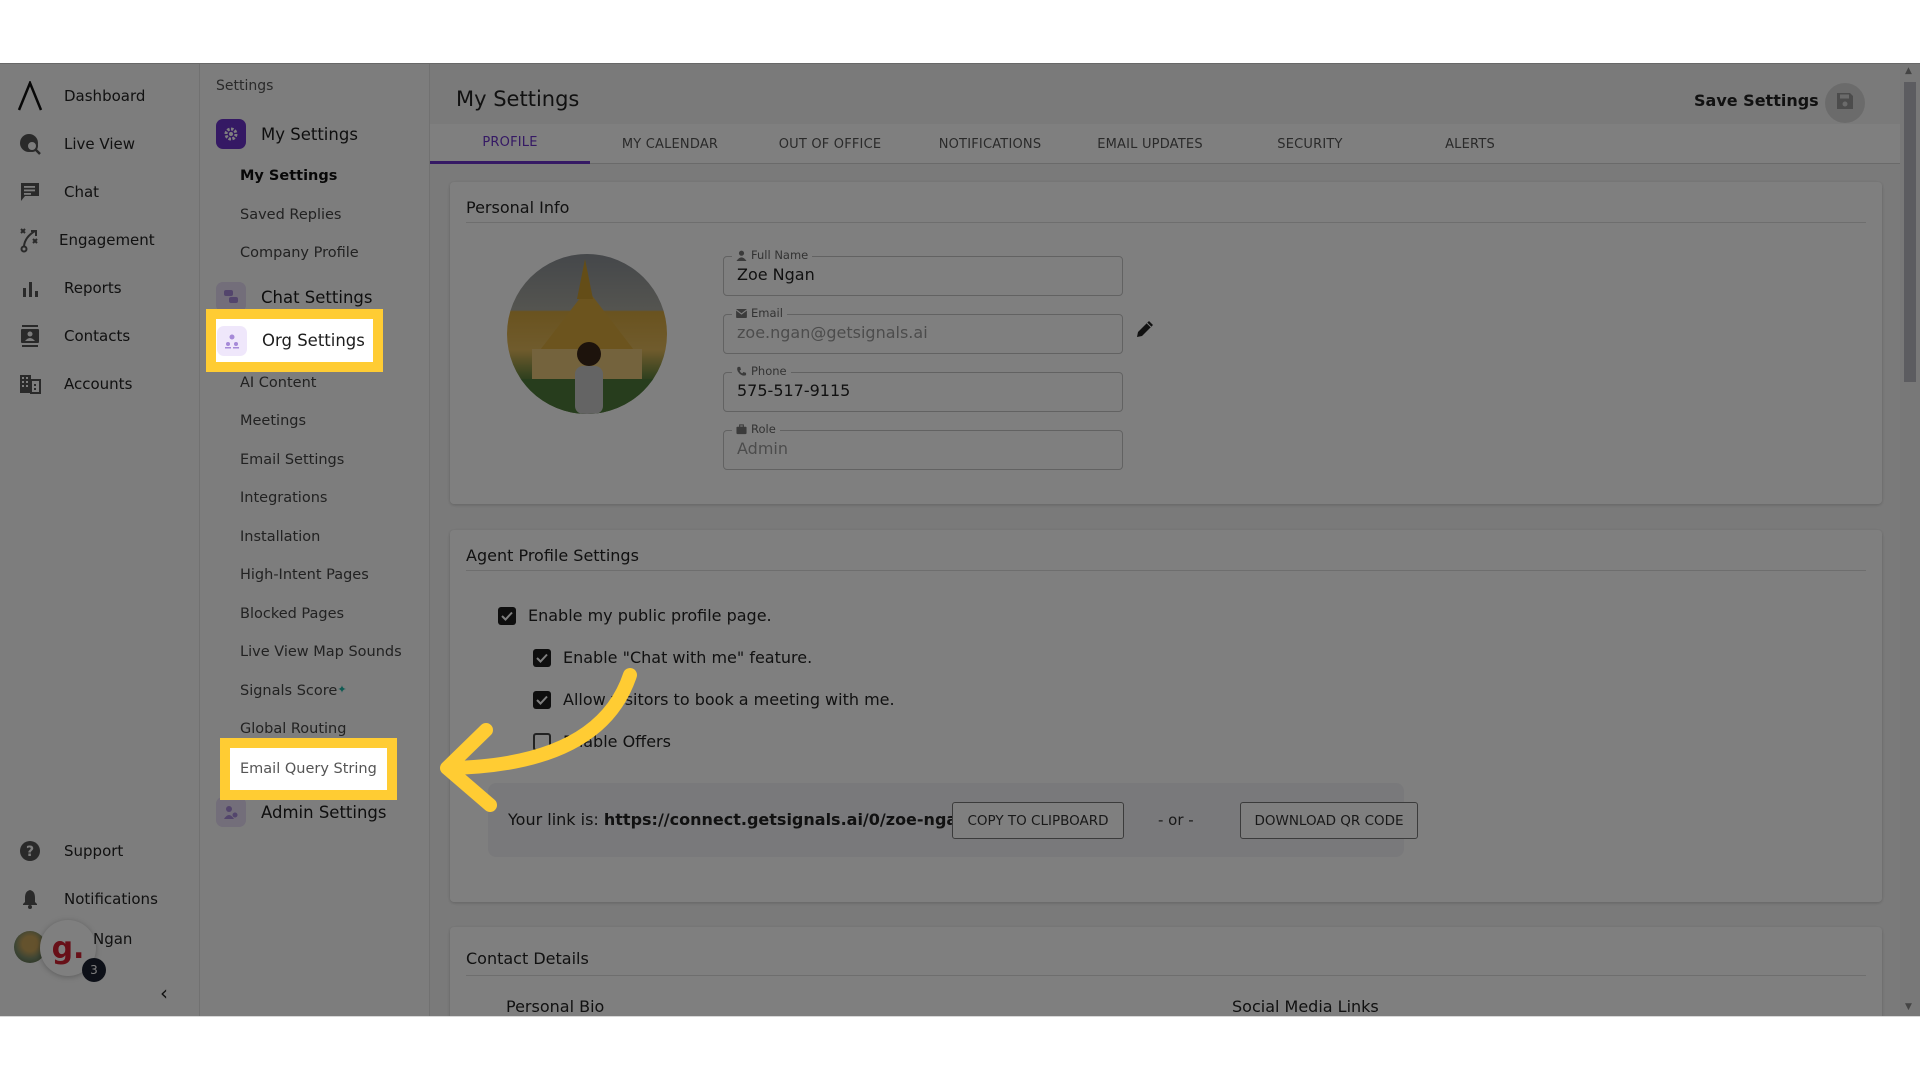  What do you see at coordinates (786, 819) in the screenshot?
I see `public-link-url: https://connect.getsignals.ai/0/zoe-ngan` at bounding box center [786, 819].